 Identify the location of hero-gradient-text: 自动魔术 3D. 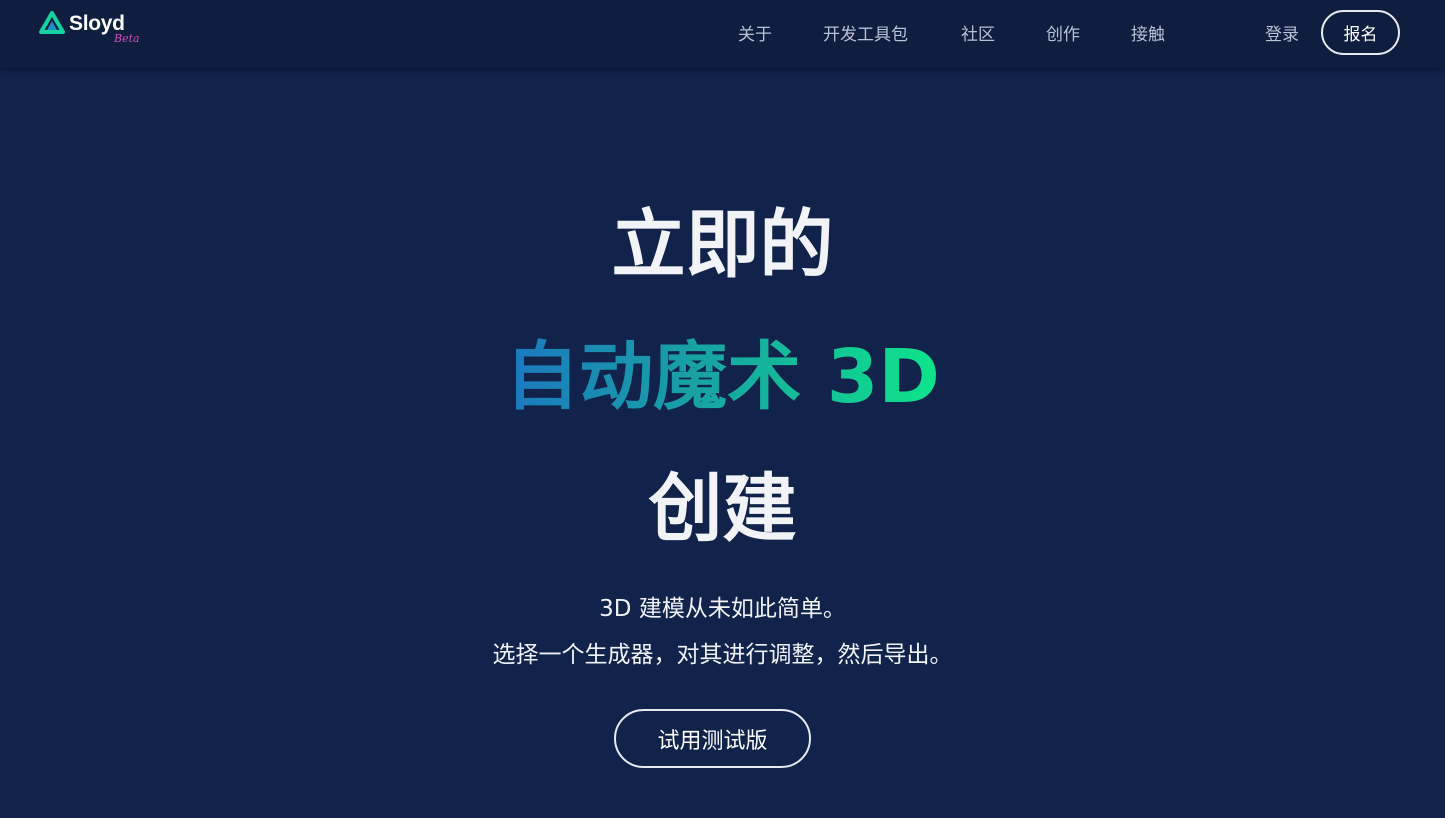
(722, 377).